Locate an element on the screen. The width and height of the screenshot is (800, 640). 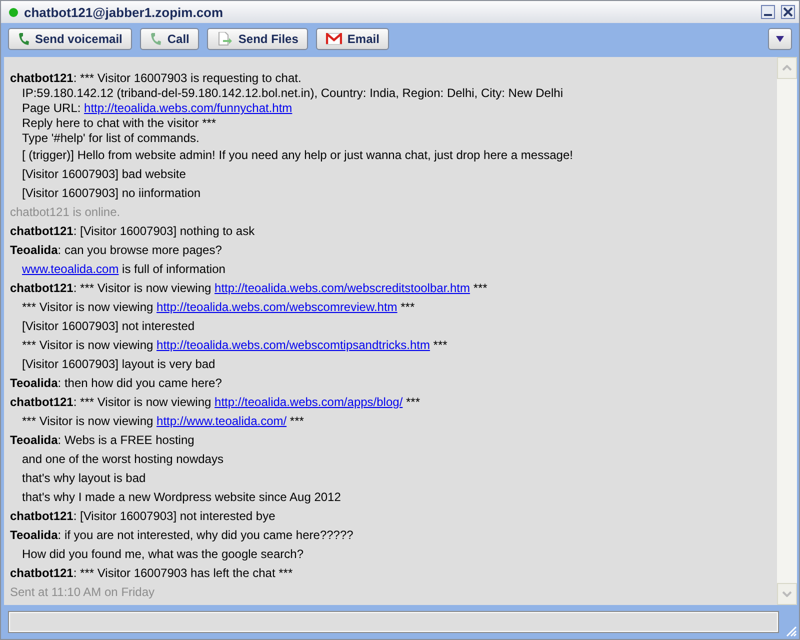
link: http://www.teoalida.com/ is located at coordinates (221, 421).